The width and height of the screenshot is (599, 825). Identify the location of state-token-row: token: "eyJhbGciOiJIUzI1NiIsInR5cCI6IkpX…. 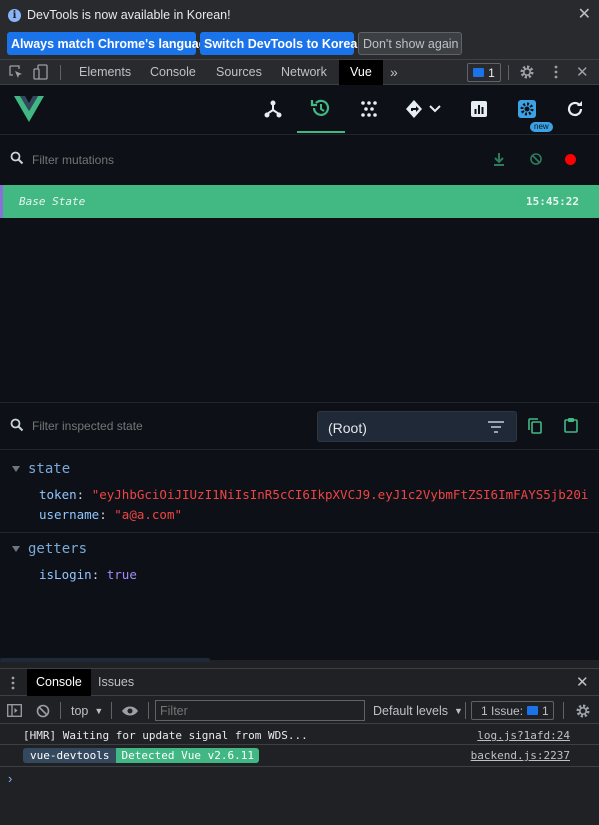
(314, 494).